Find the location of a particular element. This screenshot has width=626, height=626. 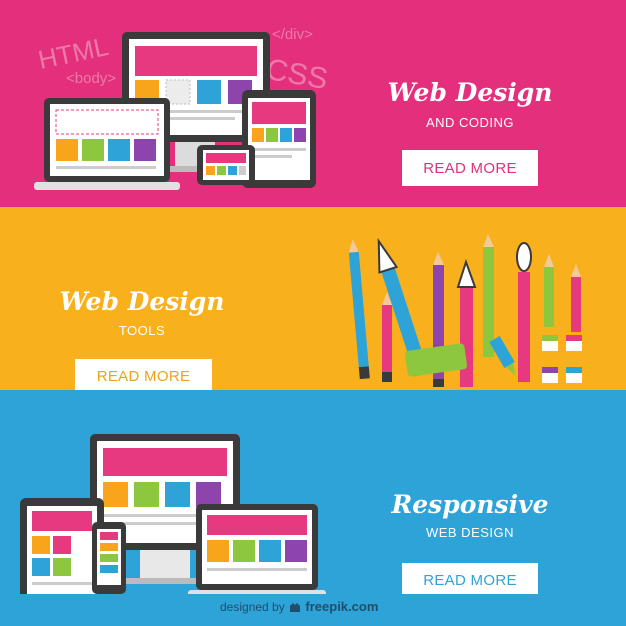

devices-illustration is located at coordinates (175, 111).